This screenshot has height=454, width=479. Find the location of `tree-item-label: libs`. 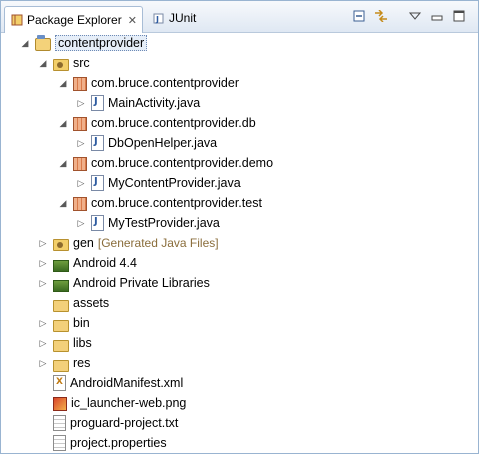

tree-item-label: libs is located at coordinates (82, 343).